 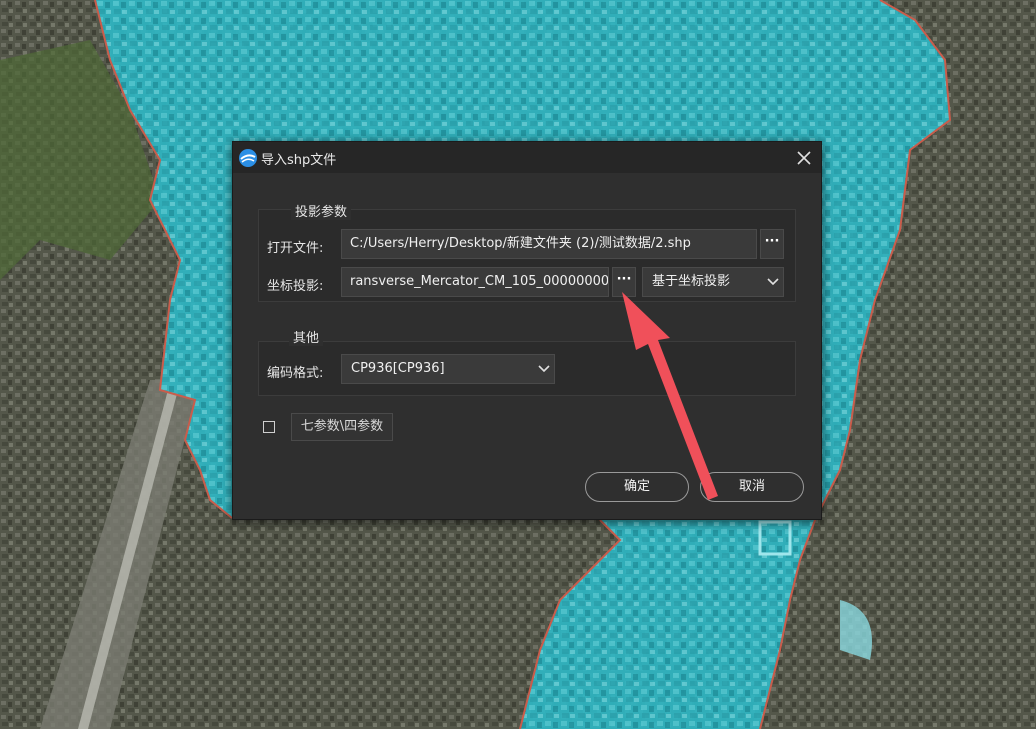 What do you see at coordinates (299, 160) in the screenshot?
I see `dialog-title: 导入shp文件` at bounding box center [299, 160].